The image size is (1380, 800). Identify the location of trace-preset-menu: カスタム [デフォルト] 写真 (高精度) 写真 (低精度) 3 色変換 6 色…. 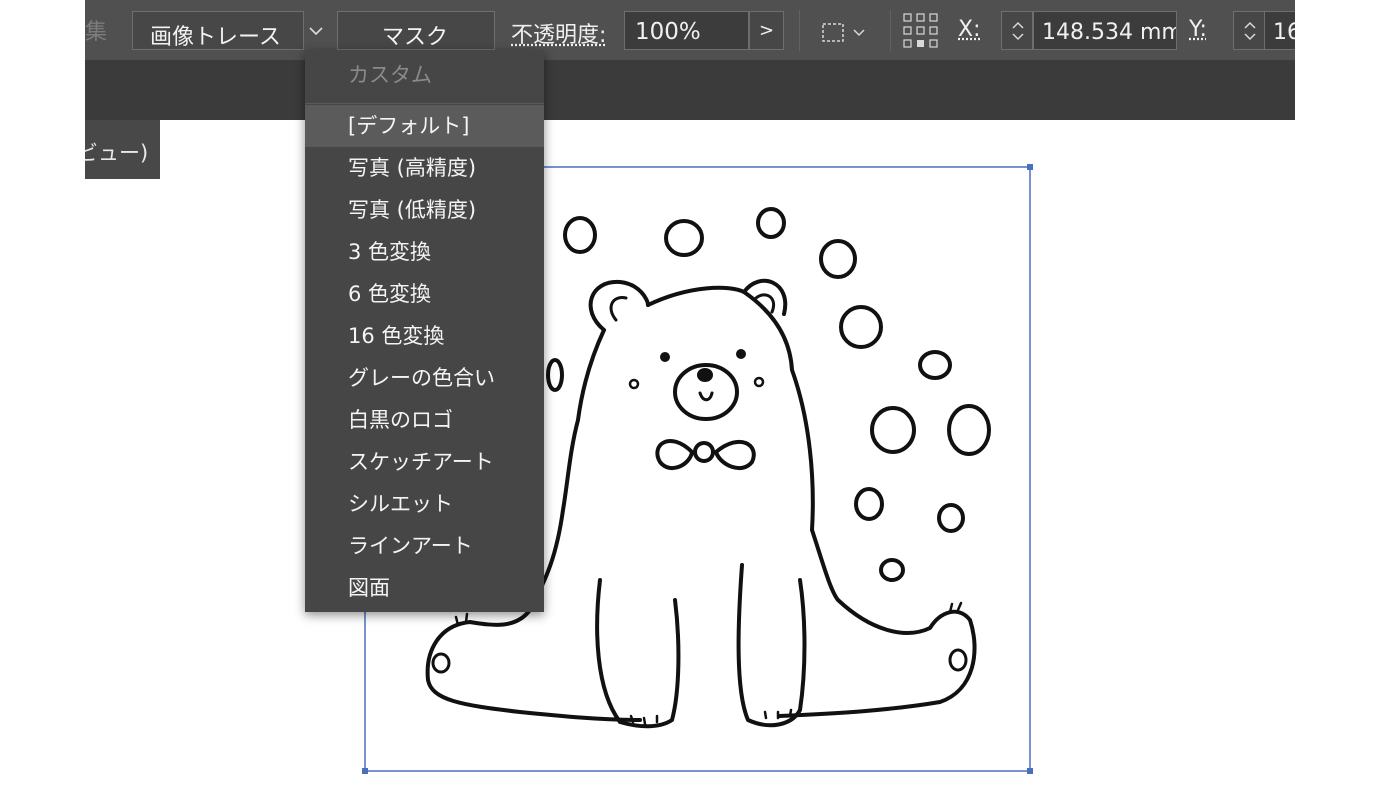
(424, 331).